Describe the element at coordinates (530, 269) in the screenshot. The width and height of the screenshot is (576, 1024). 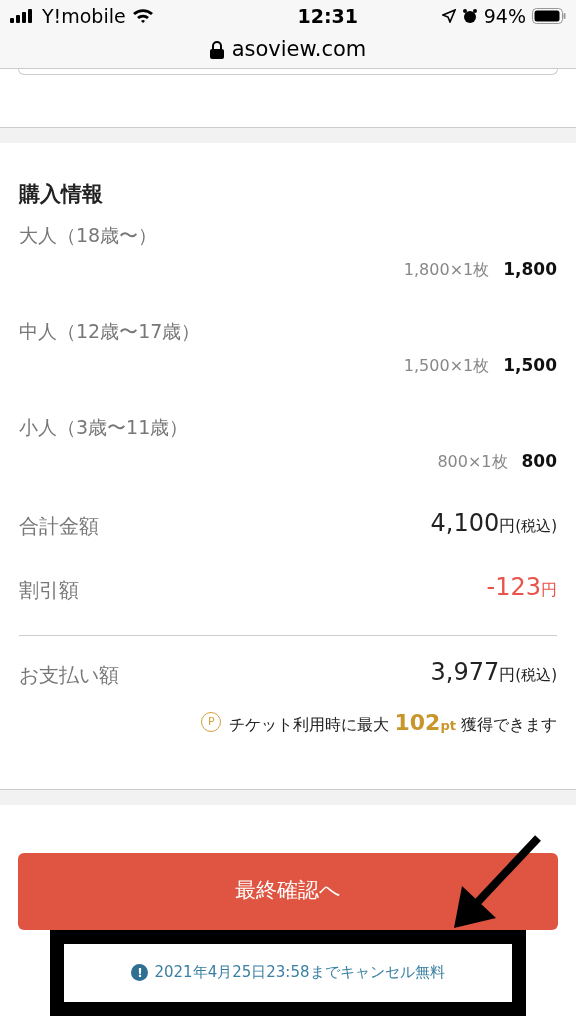
I see `ticket-subtotal: 1,800` at that location.